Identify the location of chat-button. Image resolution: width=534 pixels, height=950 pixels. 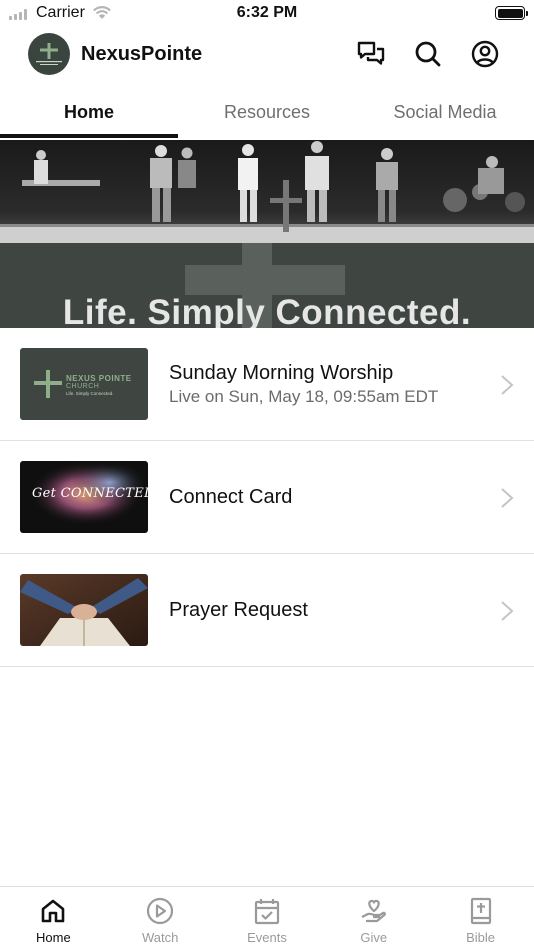
(371, 54).